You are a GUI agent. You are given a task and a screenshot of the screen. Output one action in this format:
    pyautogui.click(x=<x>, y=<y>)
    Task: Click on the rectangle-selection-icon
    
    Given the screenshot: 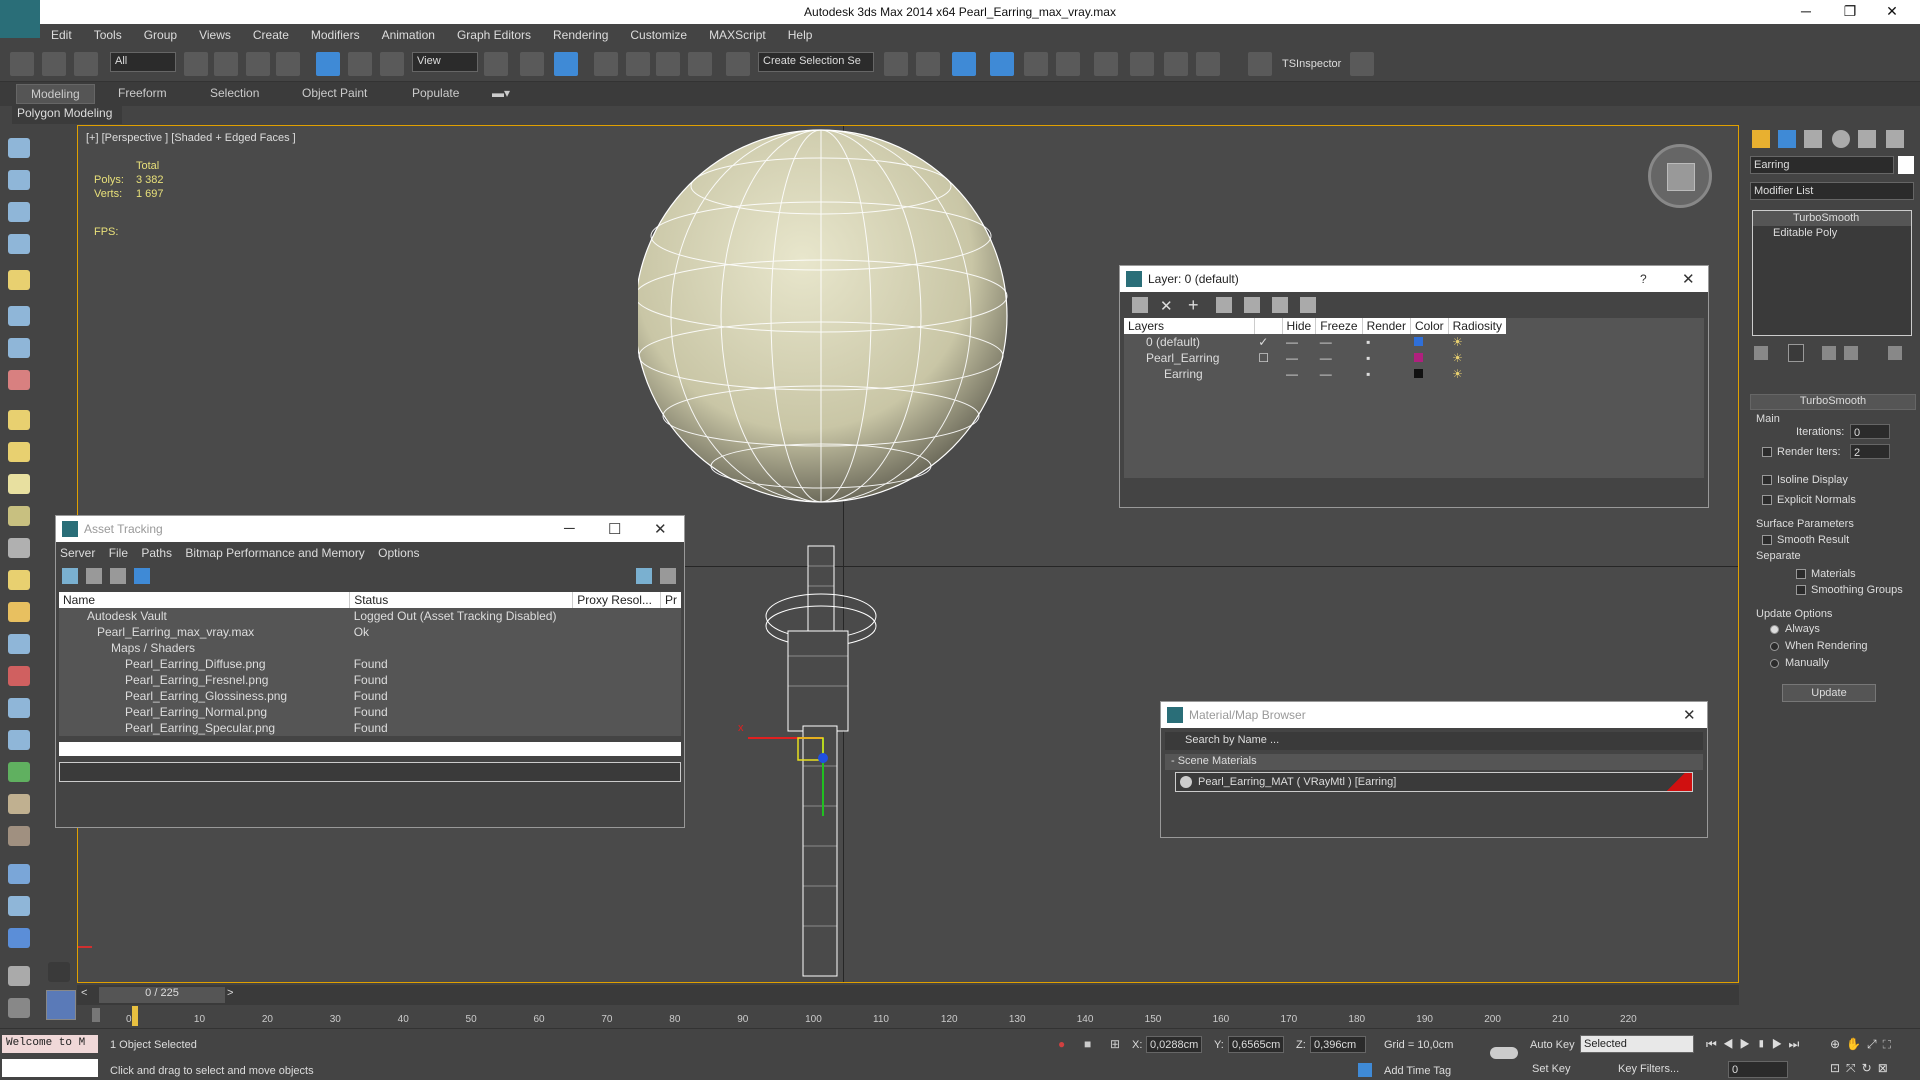 What is the action you would take?
    pyautogui.click(x=258, y=64)
    